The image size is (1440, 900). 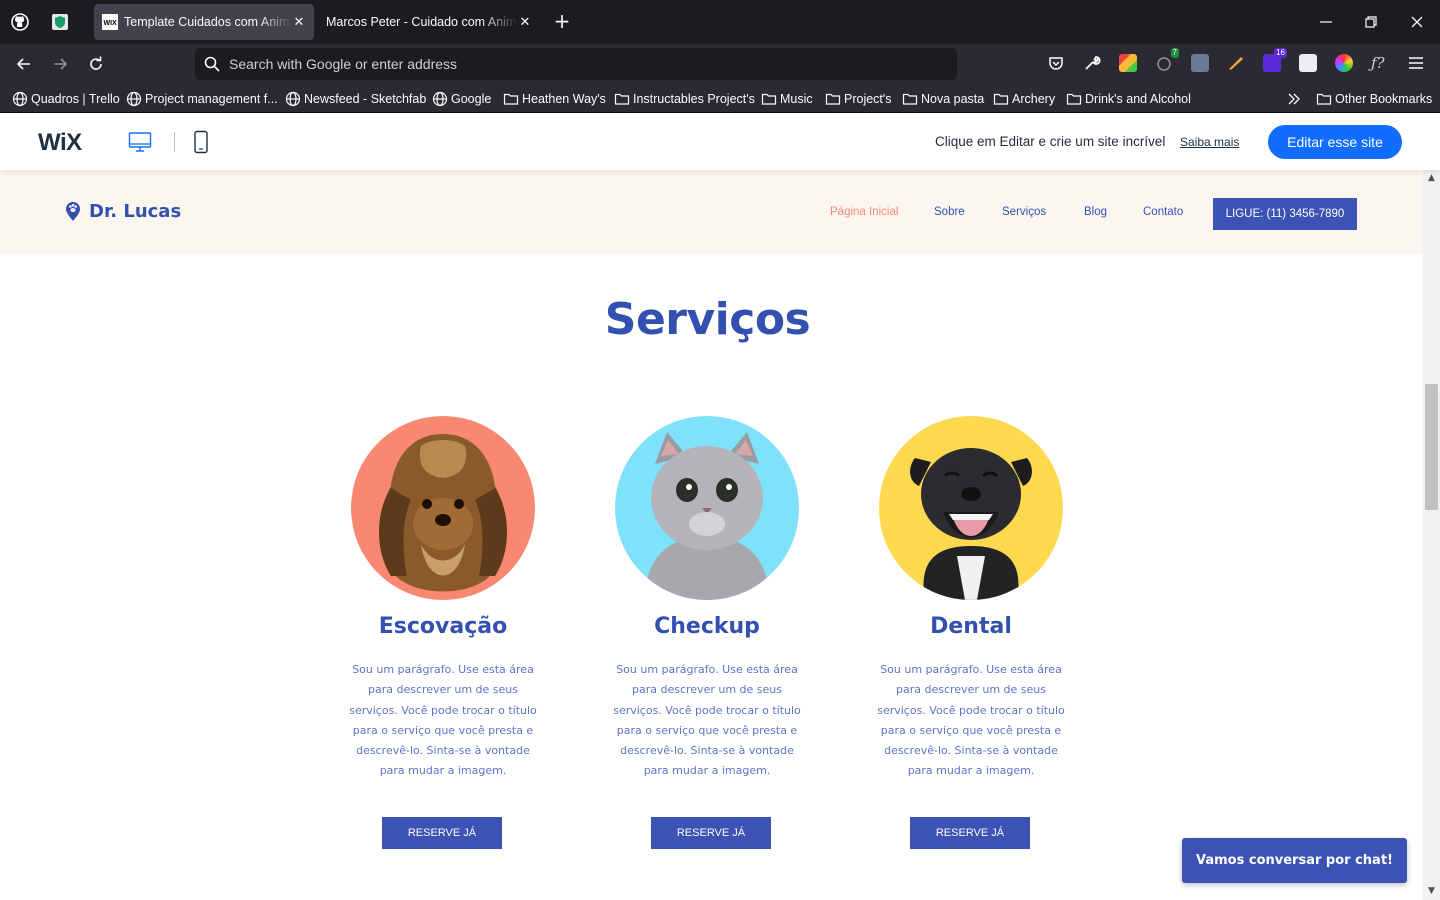 What do you see at coordinates (443, 626) in the screenshot?
I see `service-title: Escovação` at bounding box center [443, 626].